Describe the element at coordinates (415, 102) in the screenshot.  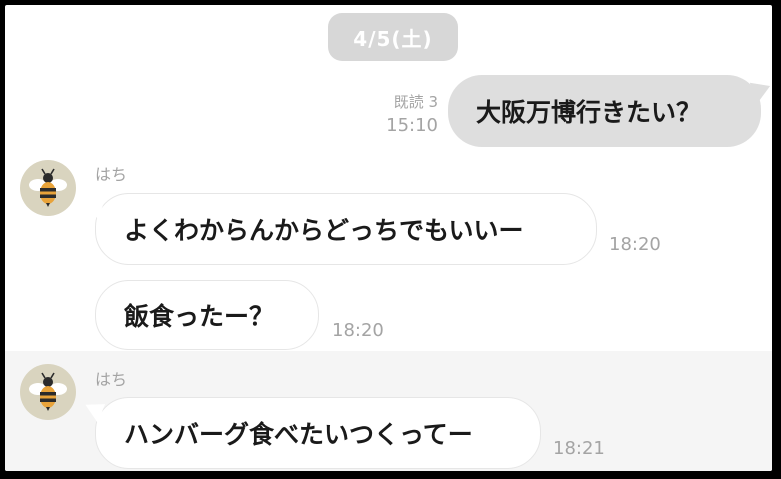
I see `read-receipt: 既読 3` at that location.